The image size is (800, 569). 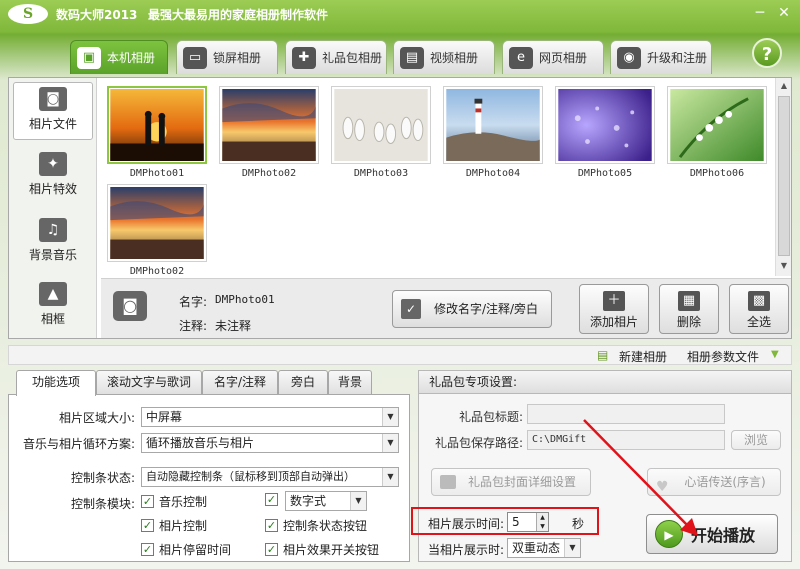 I want to click on ie-browser-icon: e, so click(x=521, y=57).